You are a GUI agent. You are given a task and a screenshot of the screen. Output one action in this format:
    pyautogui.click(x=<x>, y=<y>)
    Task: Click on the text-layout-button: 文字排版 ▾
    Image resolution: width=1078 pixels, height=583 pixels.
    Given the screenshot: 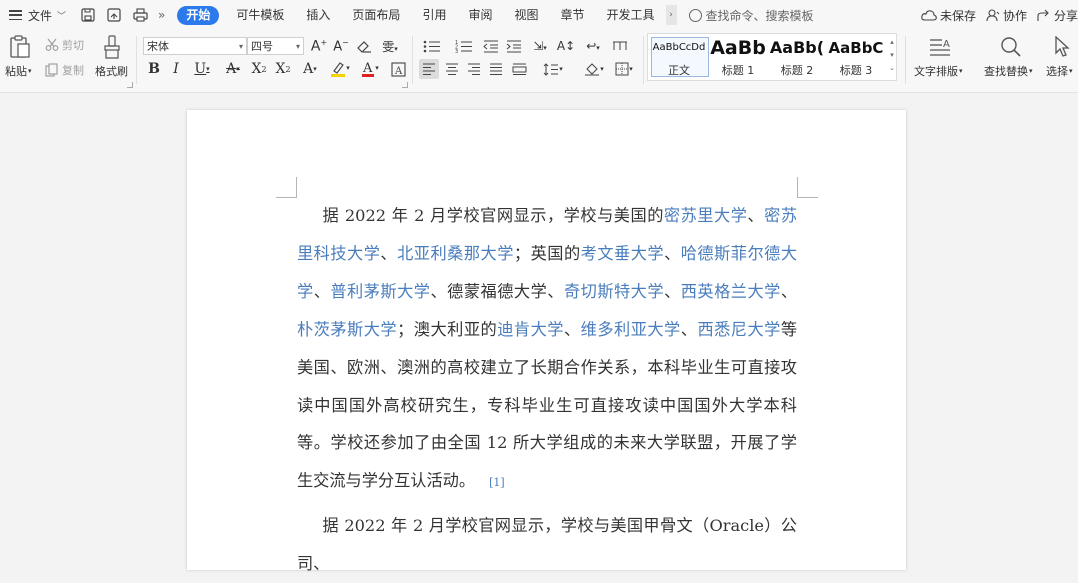 What is the action you would take?
    pyautogui.click(x=938, y=71)
    